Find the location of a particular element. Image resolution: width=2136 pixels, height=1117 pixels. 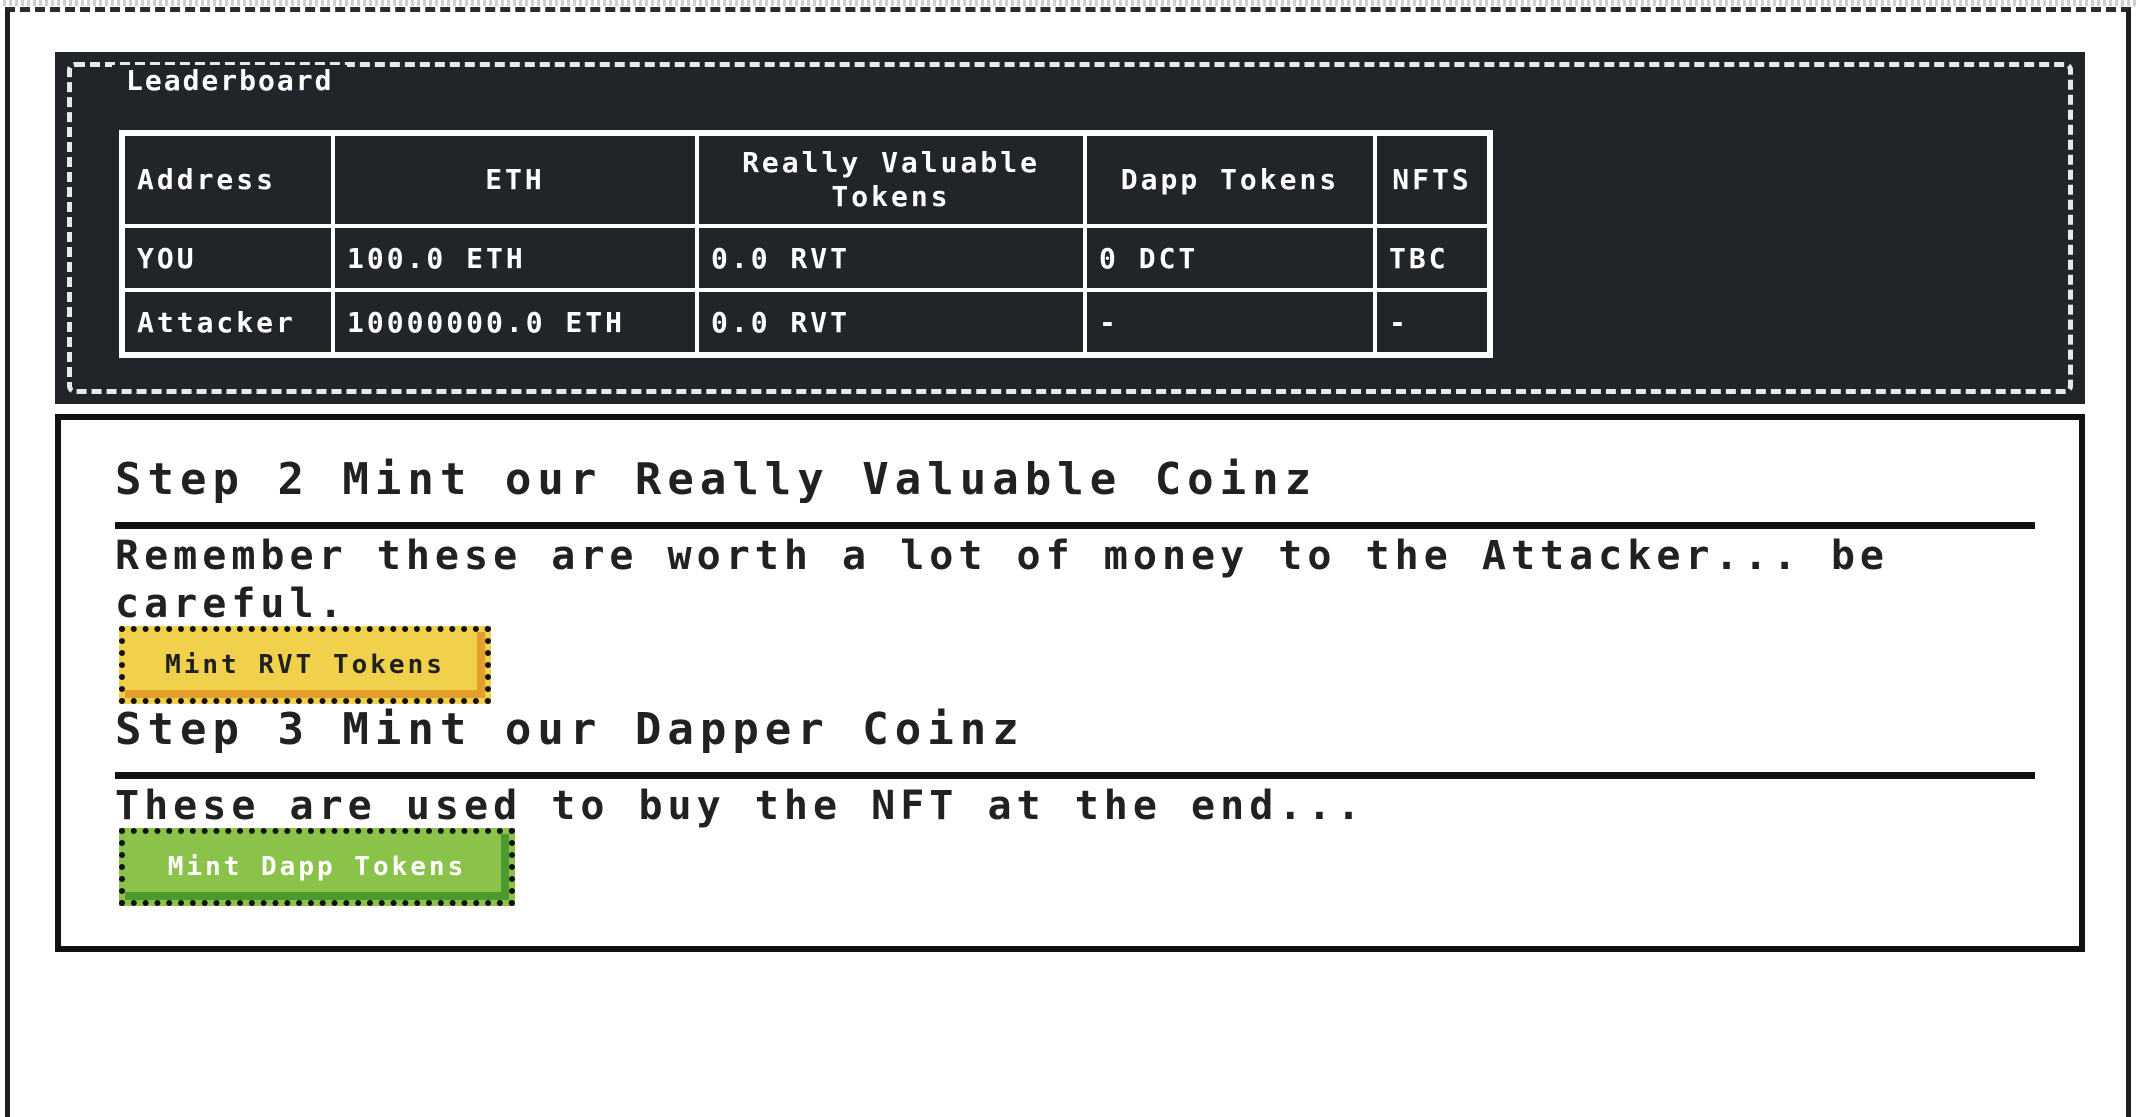

cell-address: YOU is located at coordinates (228, 258).